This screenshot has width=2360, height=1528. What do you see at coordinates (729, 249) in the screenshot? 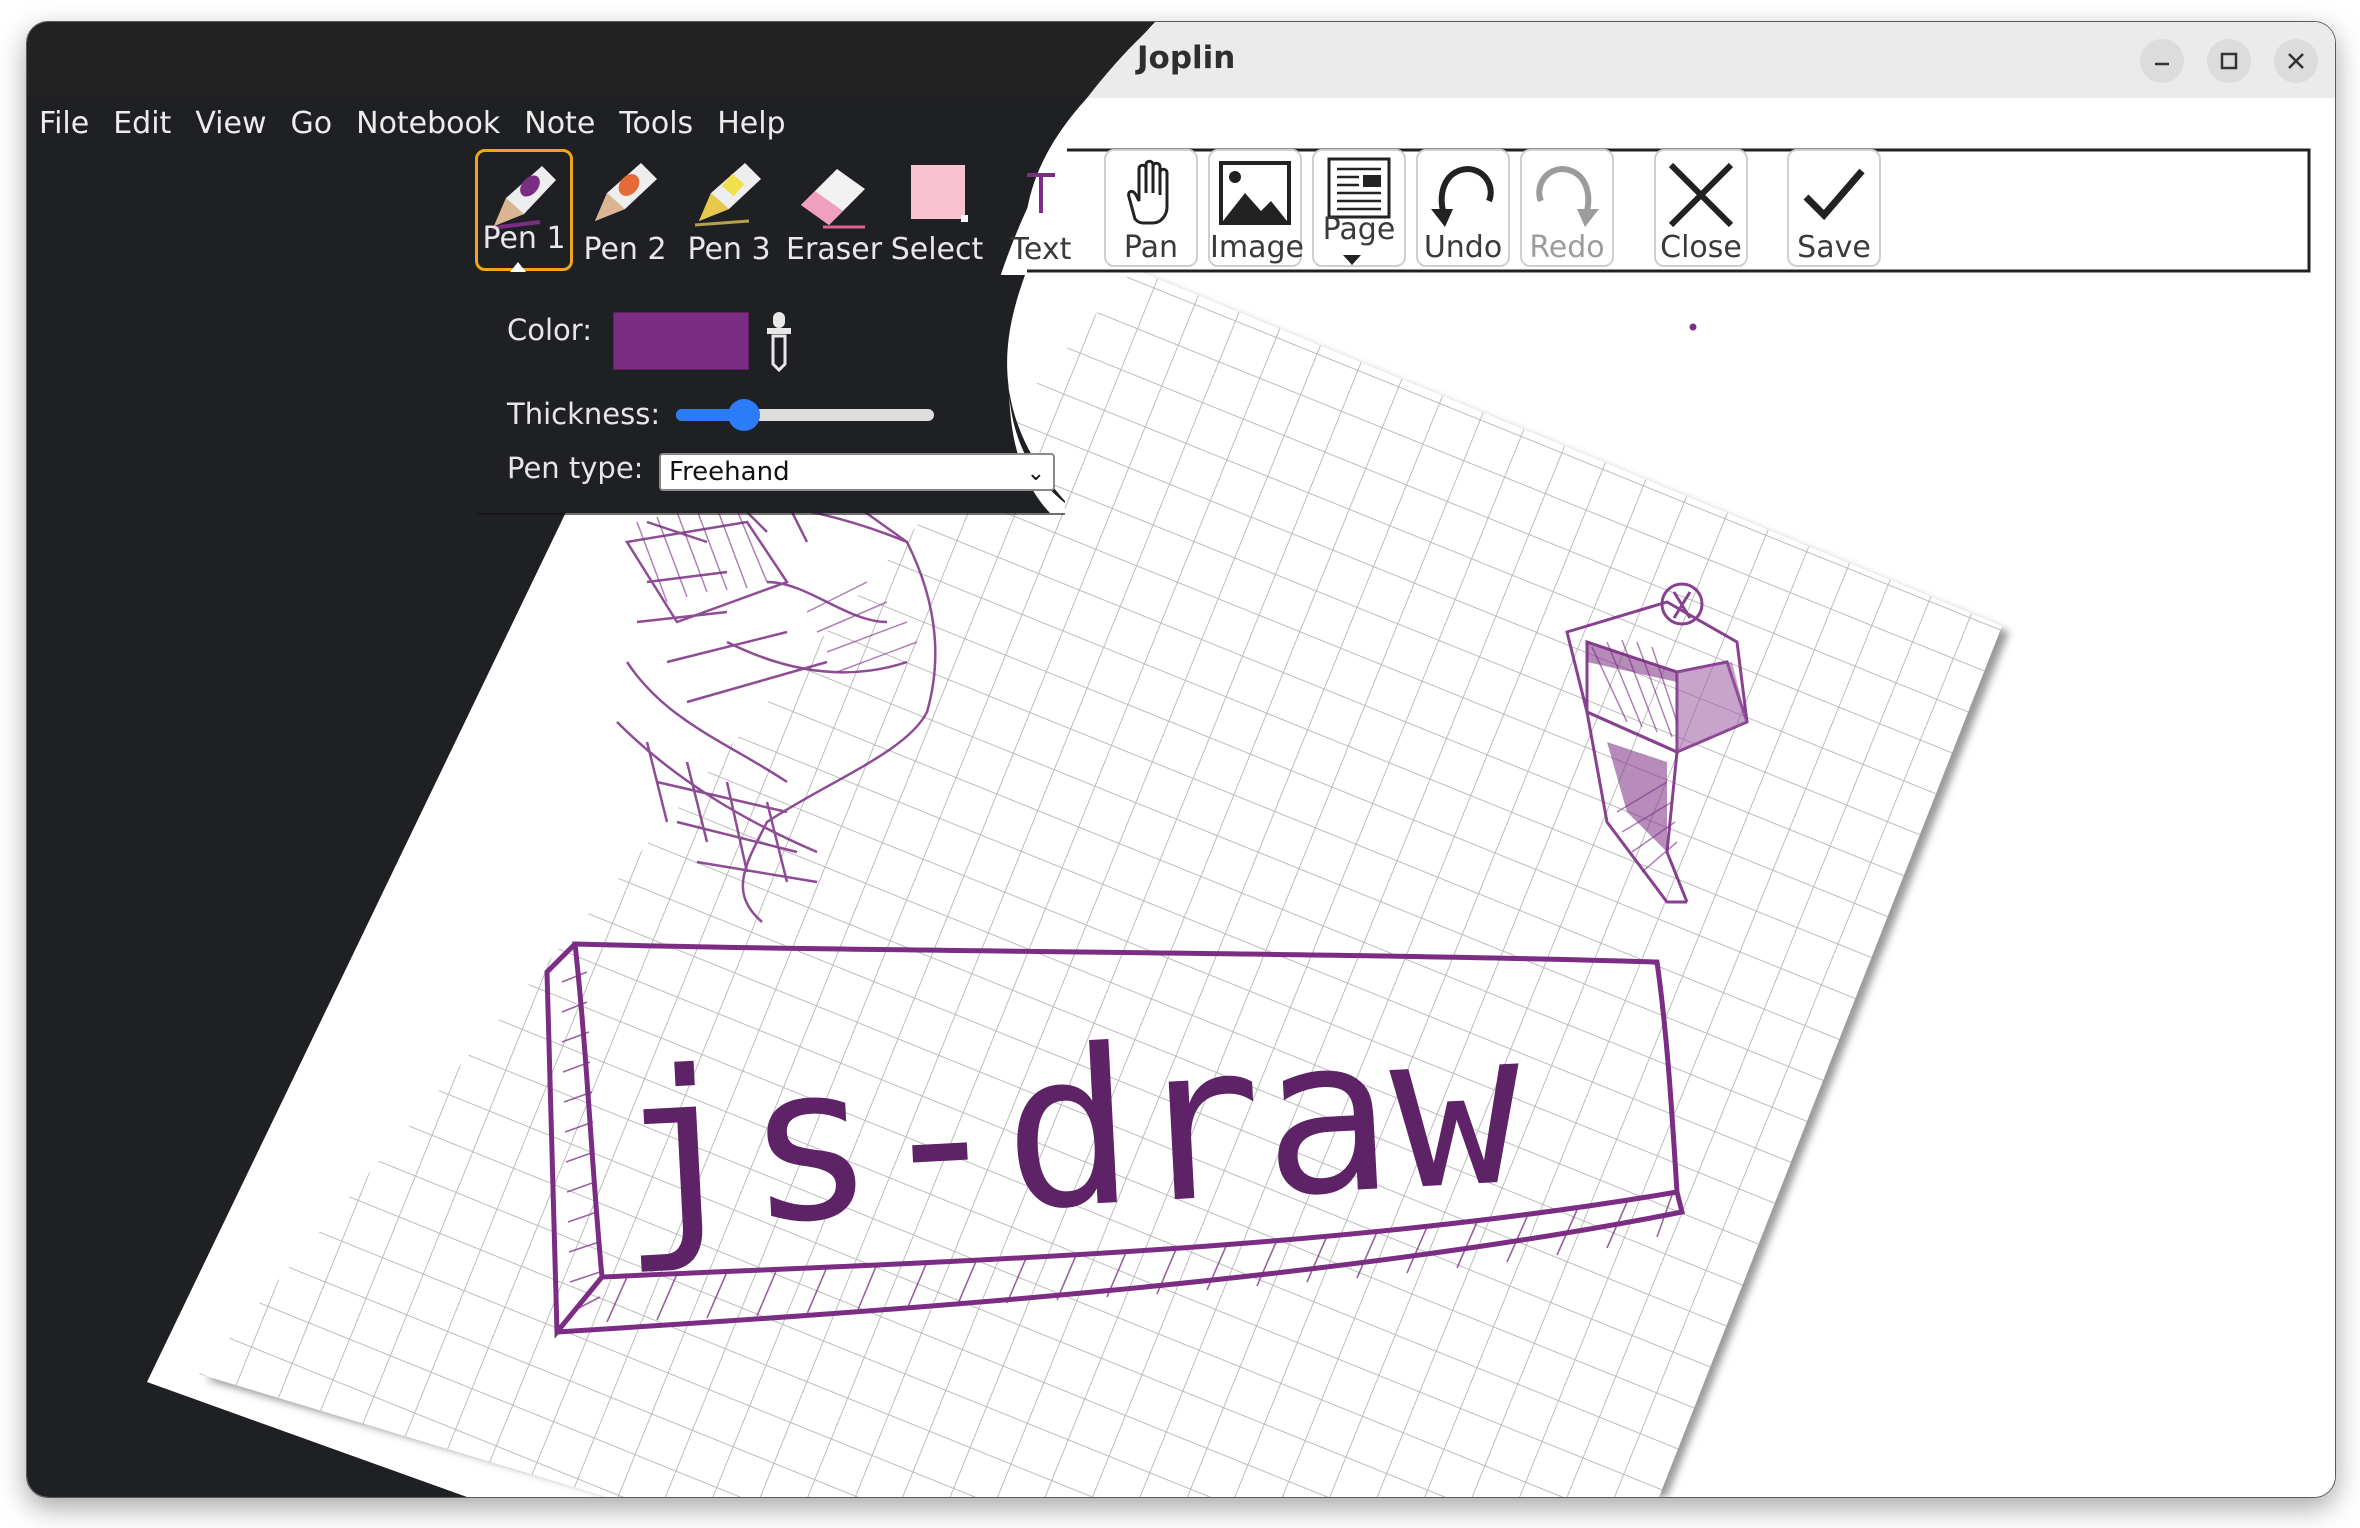
I see `pen3-label: Pen 3` at bounding box center [729, 249].